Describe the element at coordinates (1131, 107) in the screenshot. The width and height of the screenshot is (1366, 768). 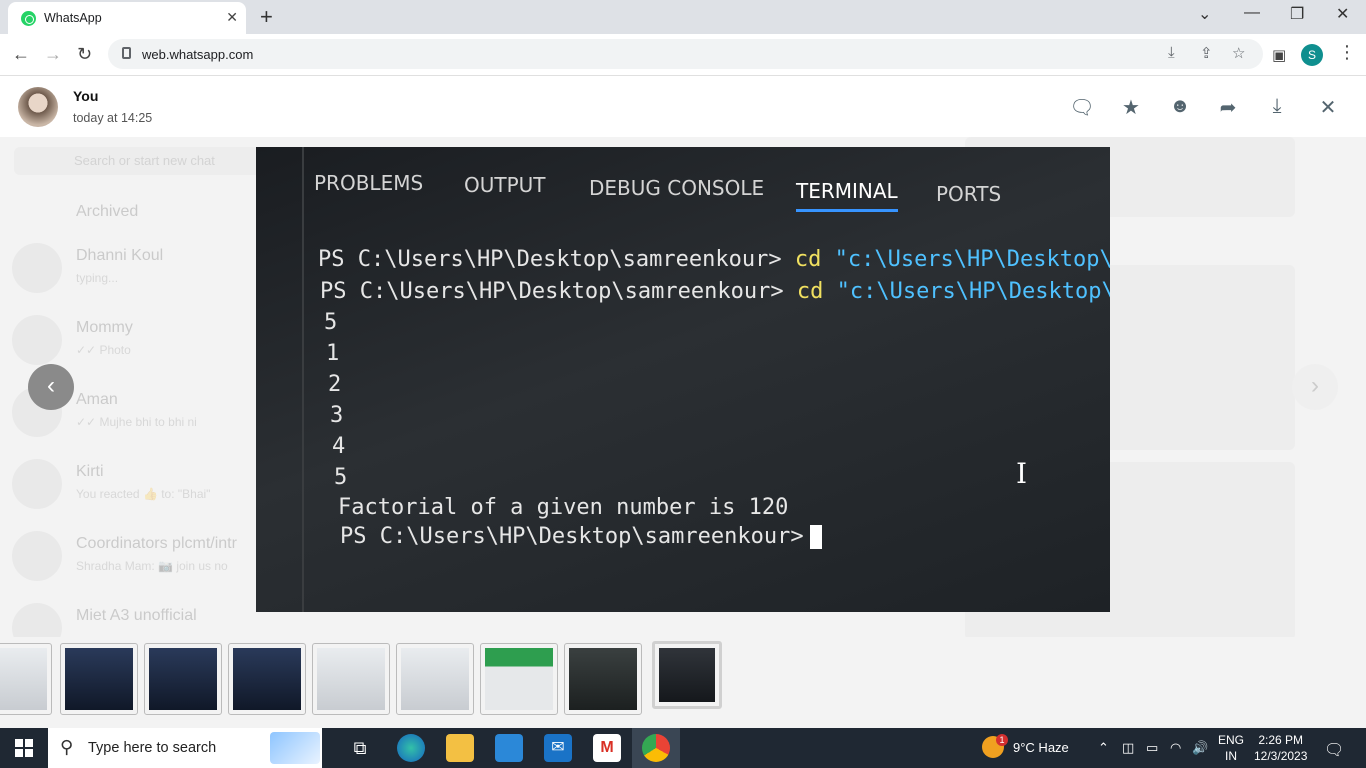
I see `star-icon: ★` at that location.